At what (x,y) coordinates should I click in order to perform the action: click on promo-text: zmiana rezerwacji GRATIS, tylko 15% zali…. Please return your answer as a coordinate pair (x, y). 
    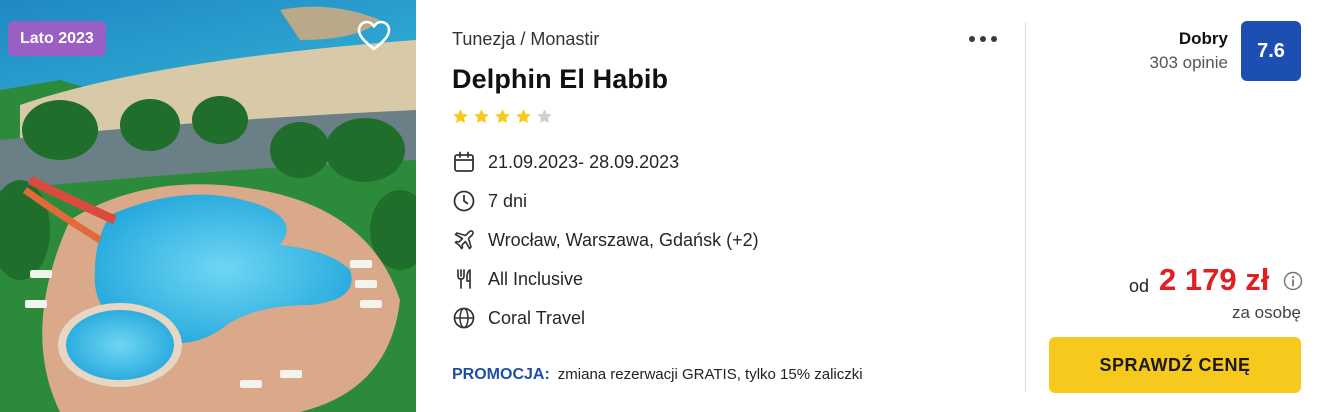
    Looking at the image, I should click on (710, 374).